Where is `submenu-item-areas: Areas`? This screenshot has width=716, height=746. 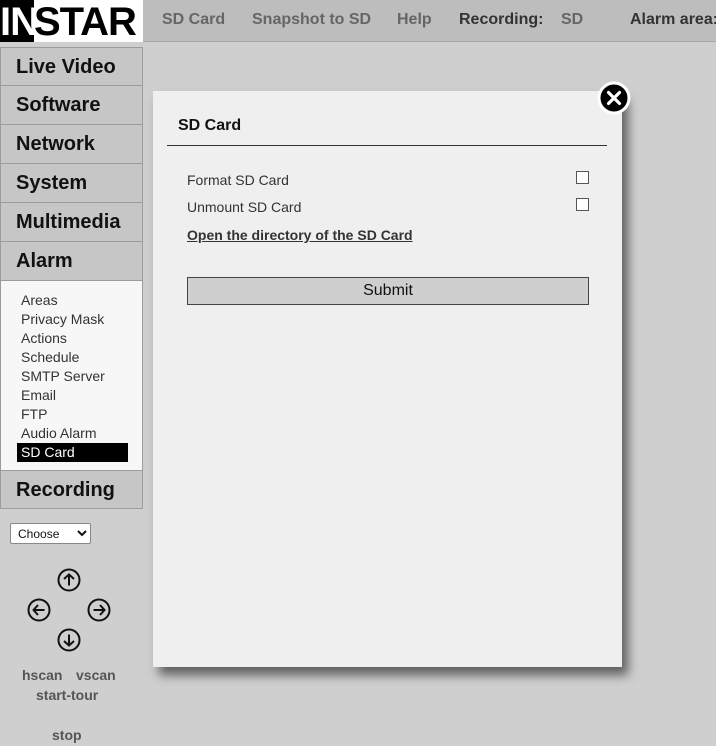
submenu-item-areas: Areas is located at coordinates (72, 300).